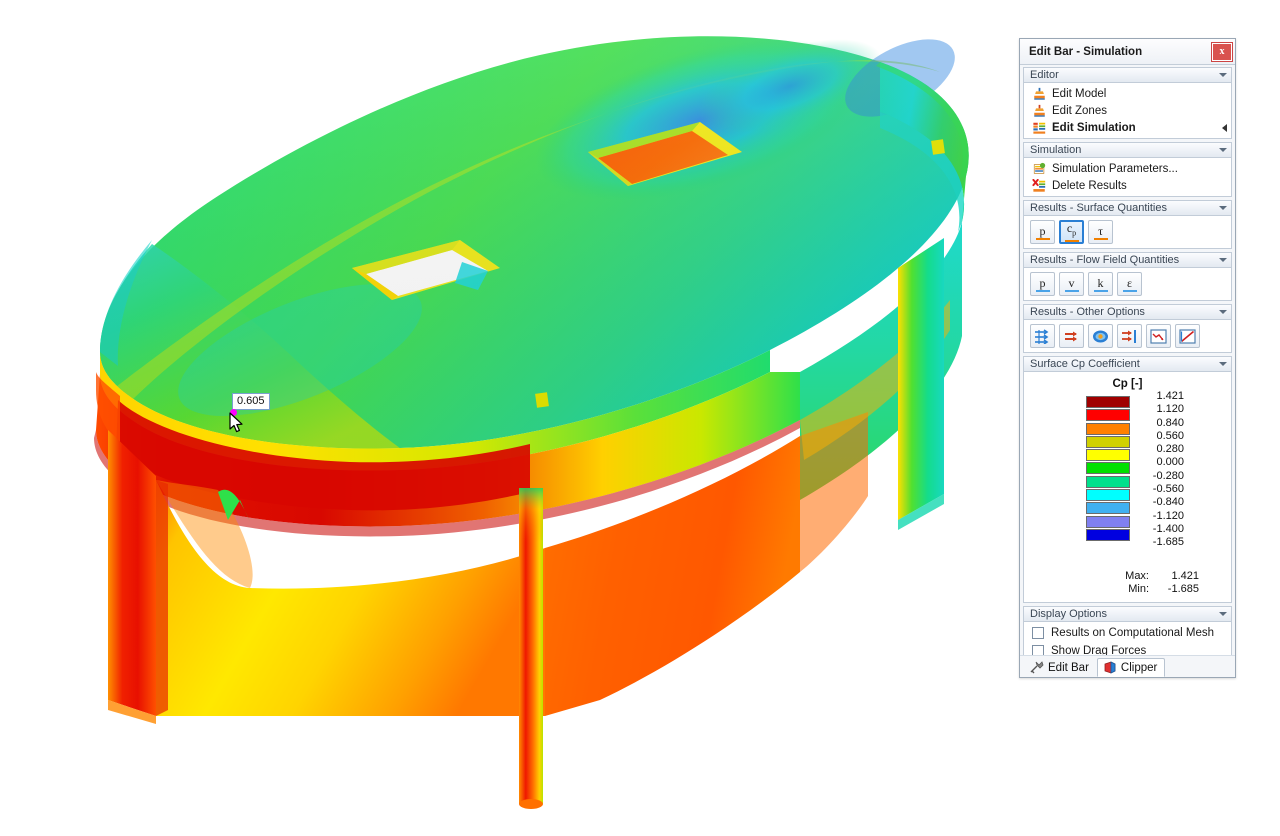 This screenshot has height=836, width=1280. I want to click on results-on-computational-mesh-checkbox: Results on Computational Mesh, so click(1127, 633).